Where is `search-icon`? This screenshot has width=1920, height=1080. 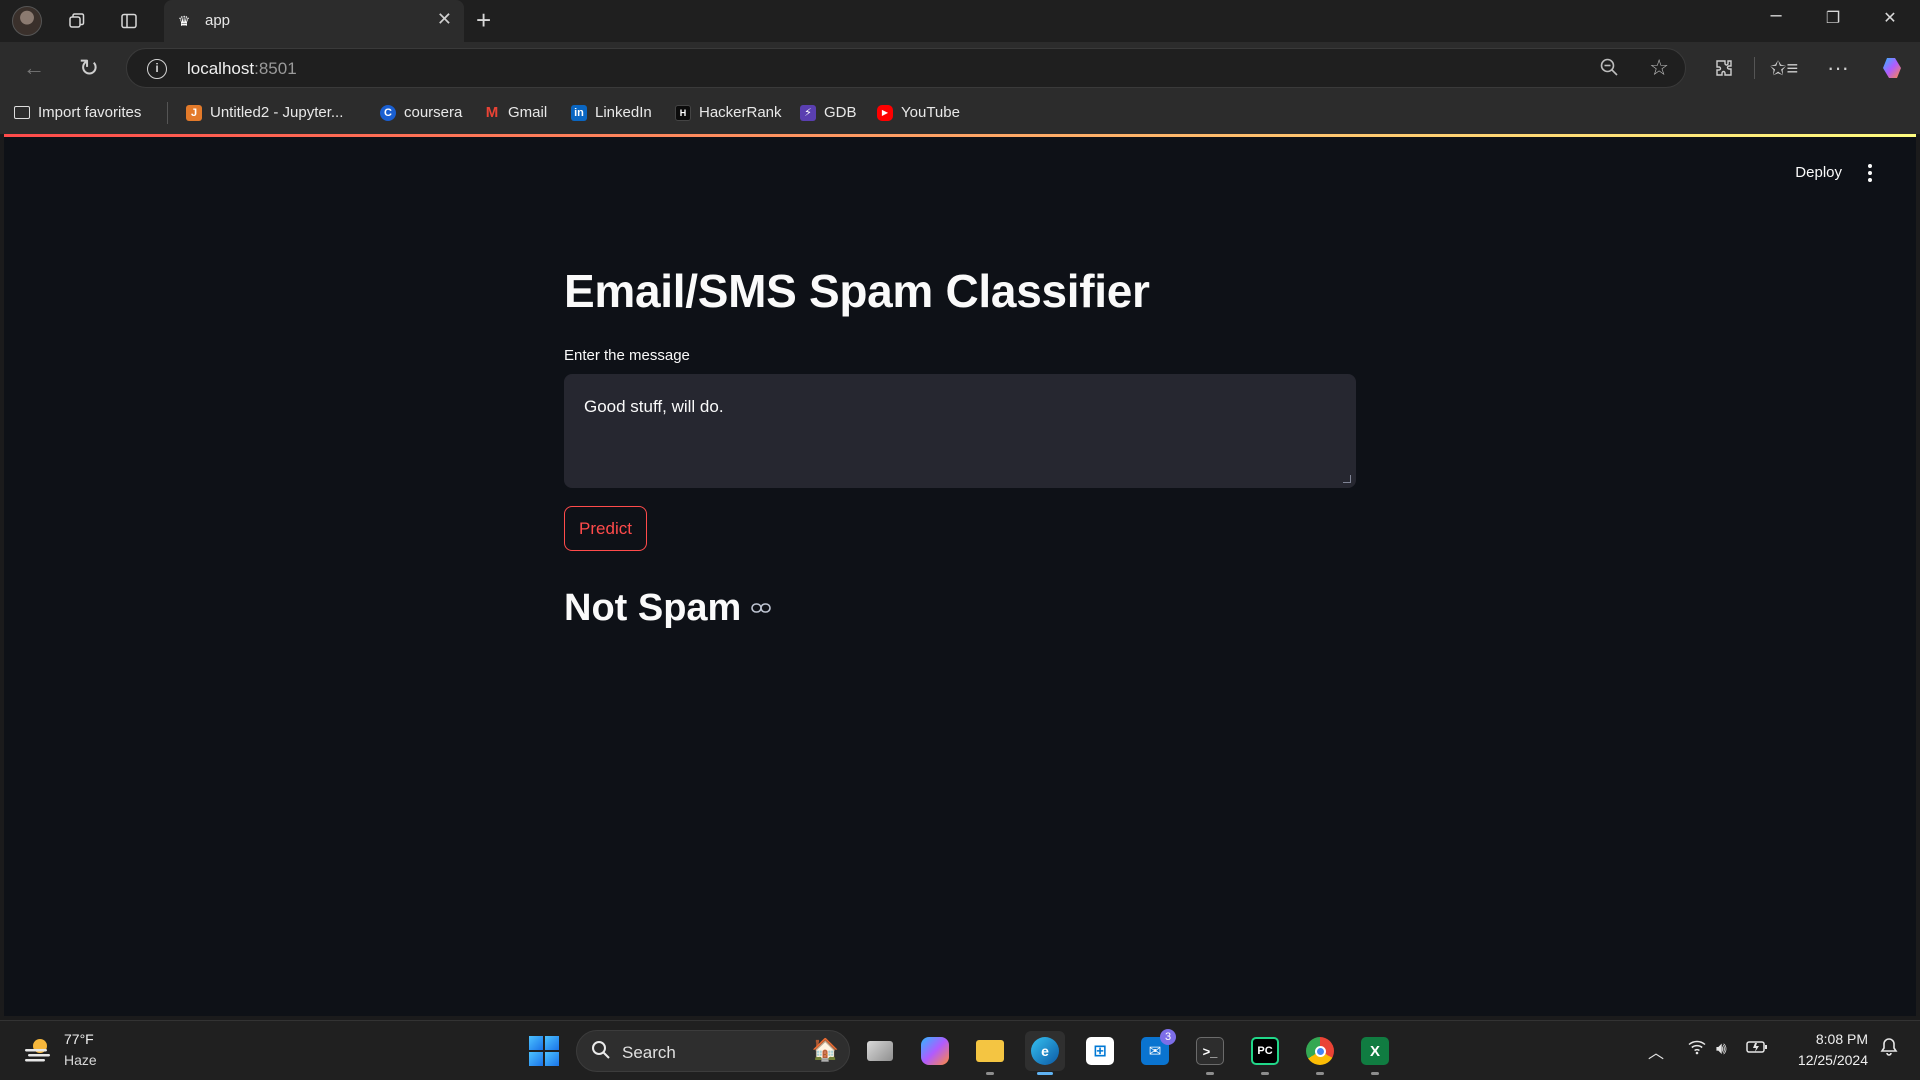 search-icon is located at coordinates (601, 1053).